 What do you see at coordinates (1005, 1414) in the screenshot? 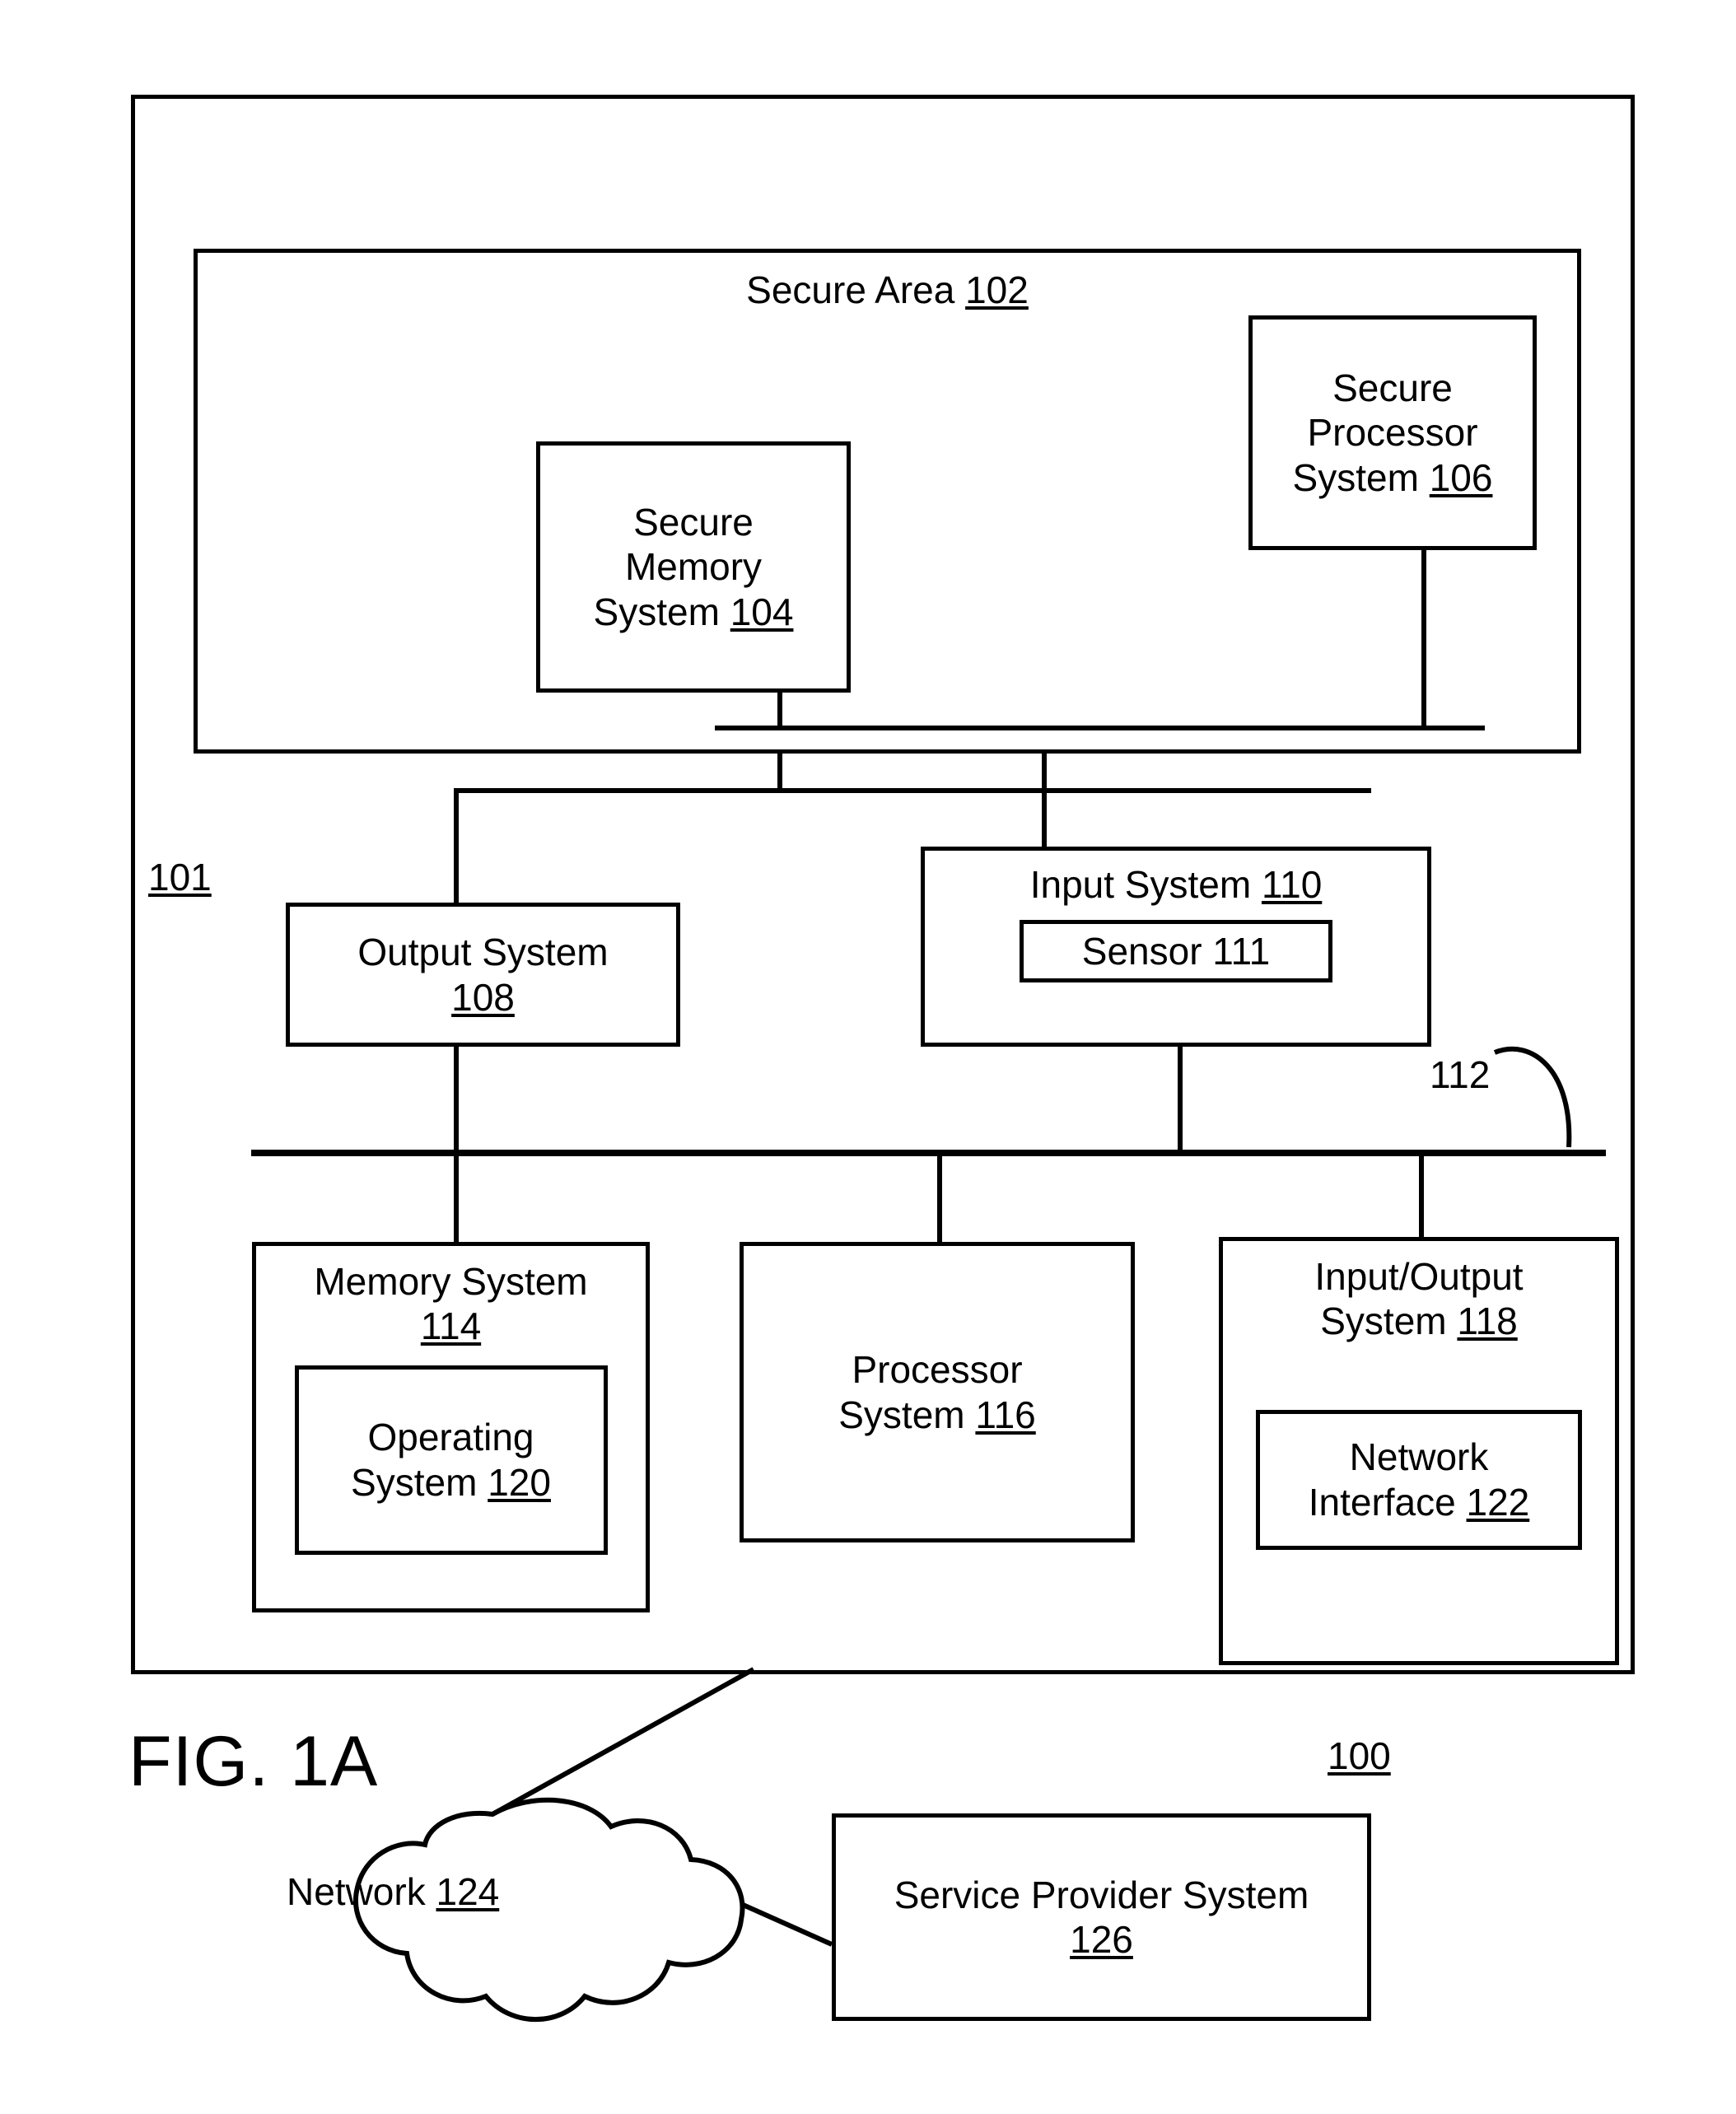
I see `processor-system-ref: 116` at bounding box center [1005, 1414].